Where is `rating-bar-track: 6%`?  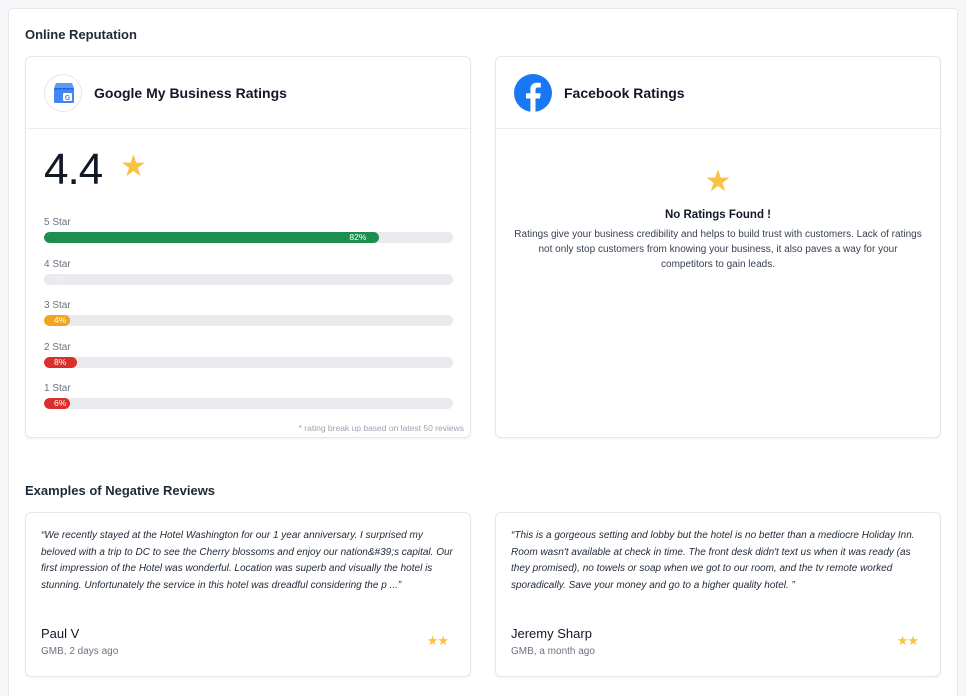
rating-bar-track: 6% is located at coordinates (248, 403).